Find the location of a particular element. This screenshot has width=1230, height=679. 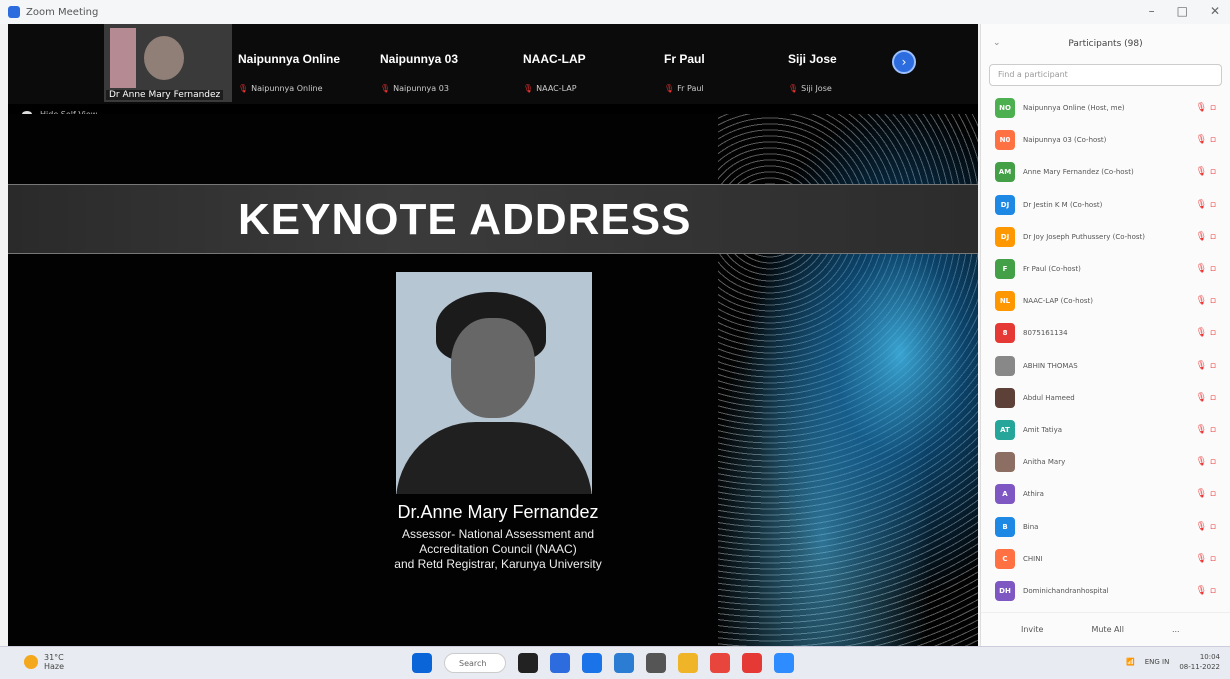

speaker-line: and Retd Registrar, Karunya University is located at coordinates (498, 564).